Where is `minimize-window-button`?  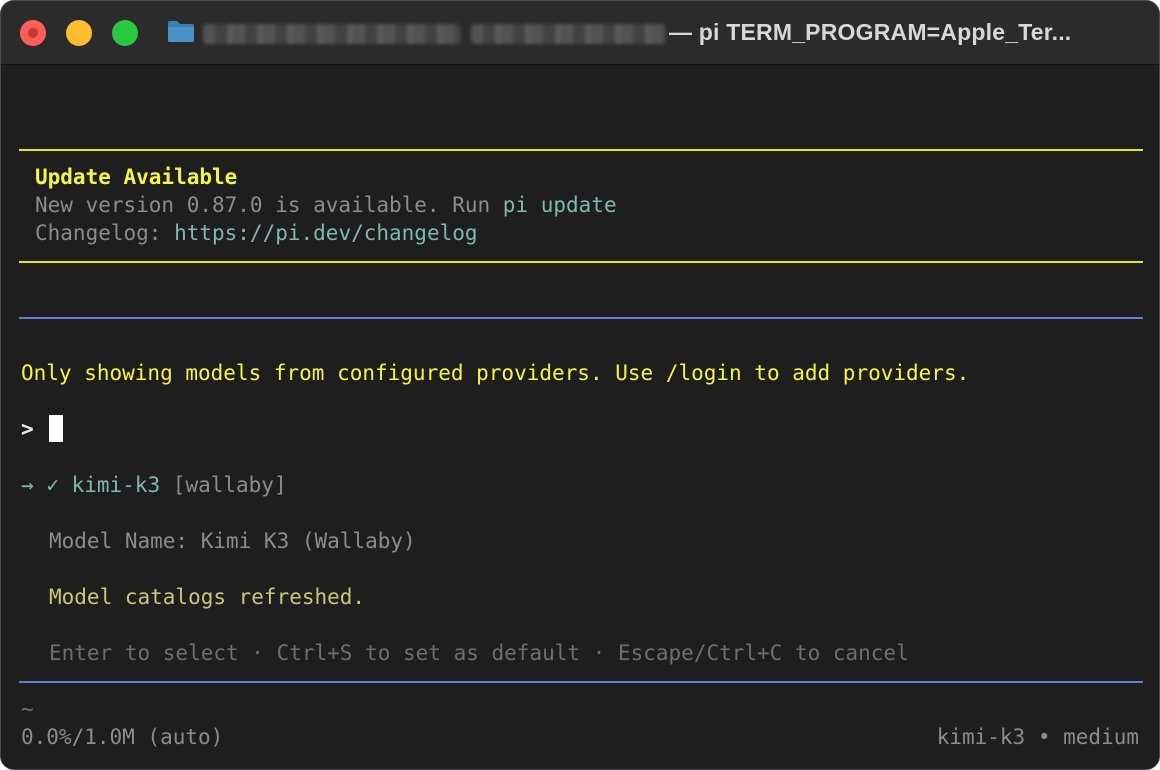 minimize-window-button is located at coordinates (79, 33).